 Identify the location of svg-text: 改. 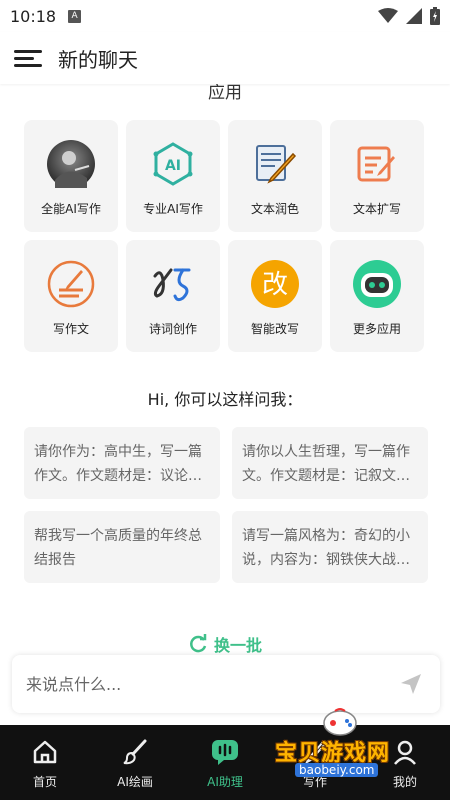
(275, 285).